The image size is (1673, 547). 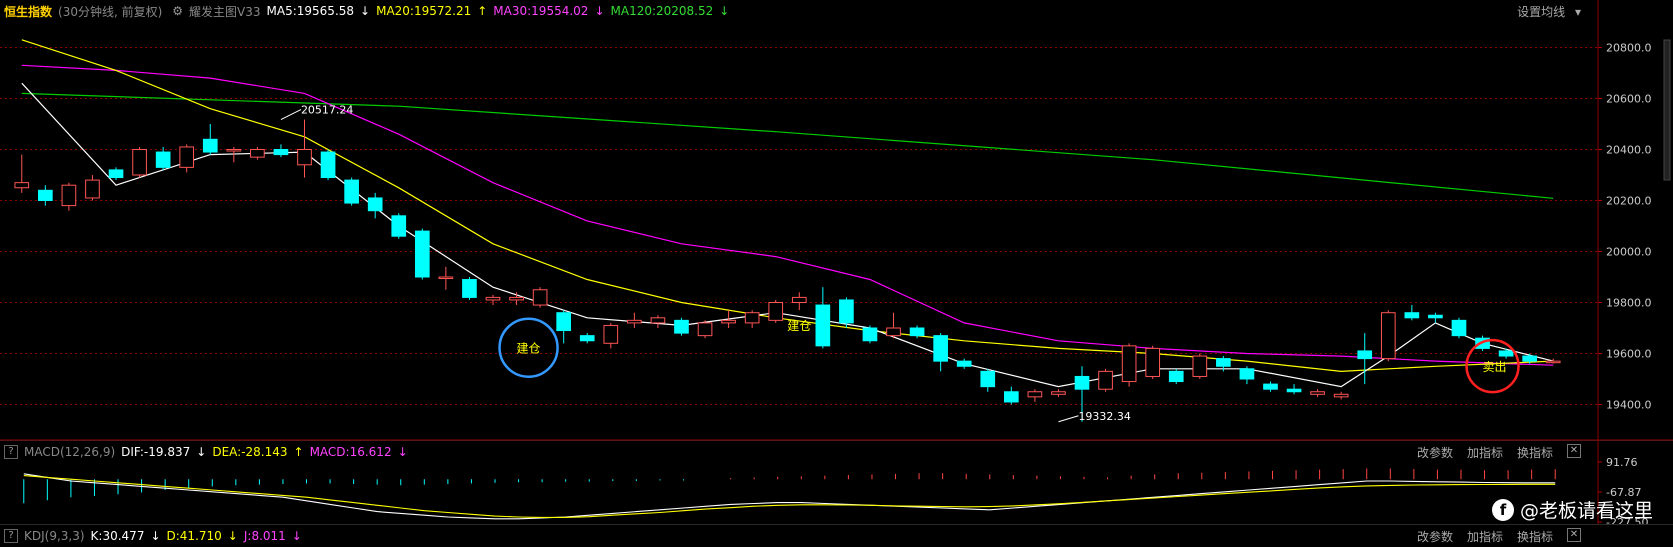 What do you see at coordinates (1586, 511) in the screenshot?
I see `watermark-text: @老板请看这里` at bounding box center [1586, 511].